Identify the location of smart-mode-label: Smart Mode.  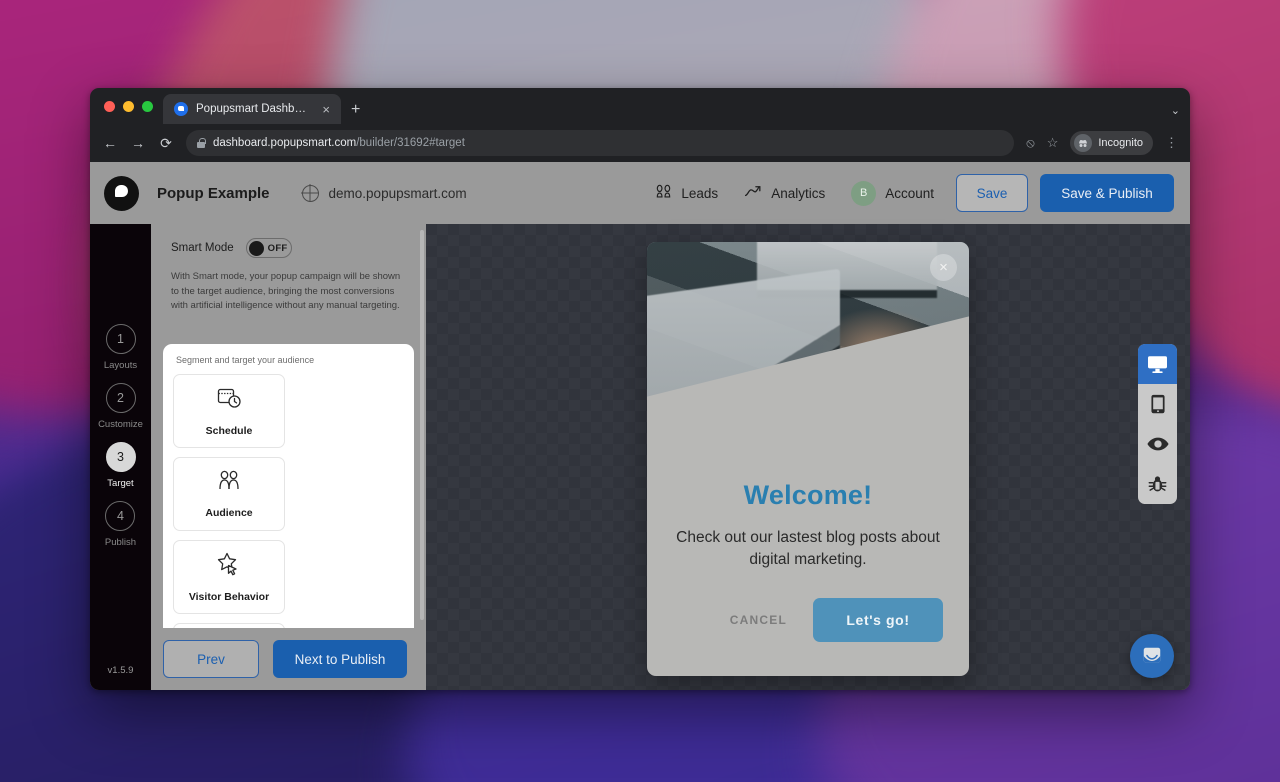
(202, 248).